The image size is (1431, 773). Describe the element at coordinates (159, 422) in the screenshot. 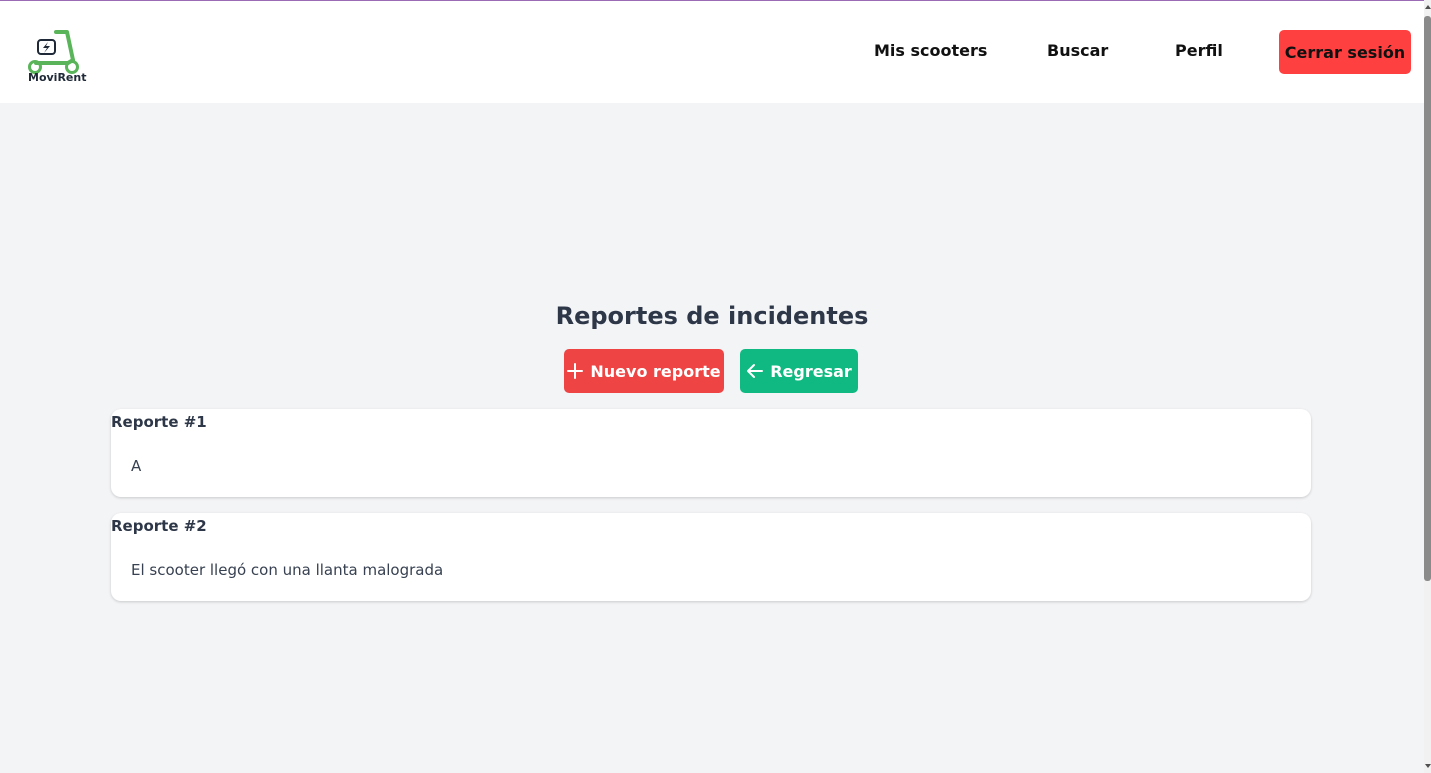

I see `report-title: Reporte #1` at that location.